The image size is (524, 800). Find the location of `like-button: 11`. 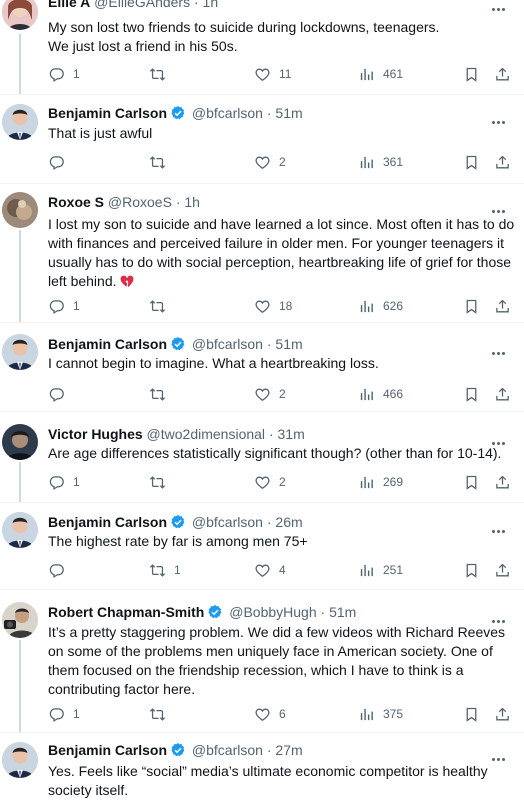

like-button: 11 is located at coordinates (272, 74).